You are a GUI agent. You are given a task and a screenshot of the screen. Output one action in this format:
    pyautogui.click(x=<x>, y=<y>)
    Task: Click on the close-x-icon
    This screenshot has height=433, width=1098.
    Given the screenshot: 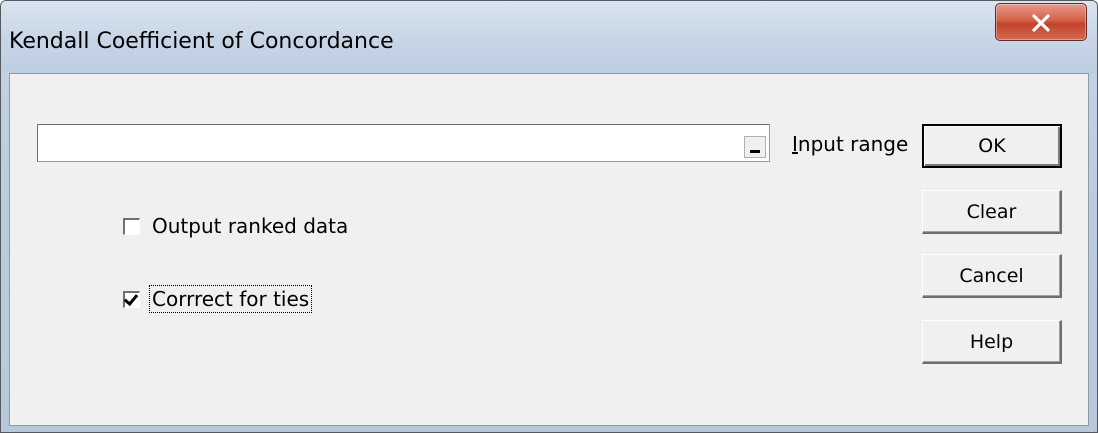 What is the action you would take?
    pyautogui.click(x=1041, y=23)
    